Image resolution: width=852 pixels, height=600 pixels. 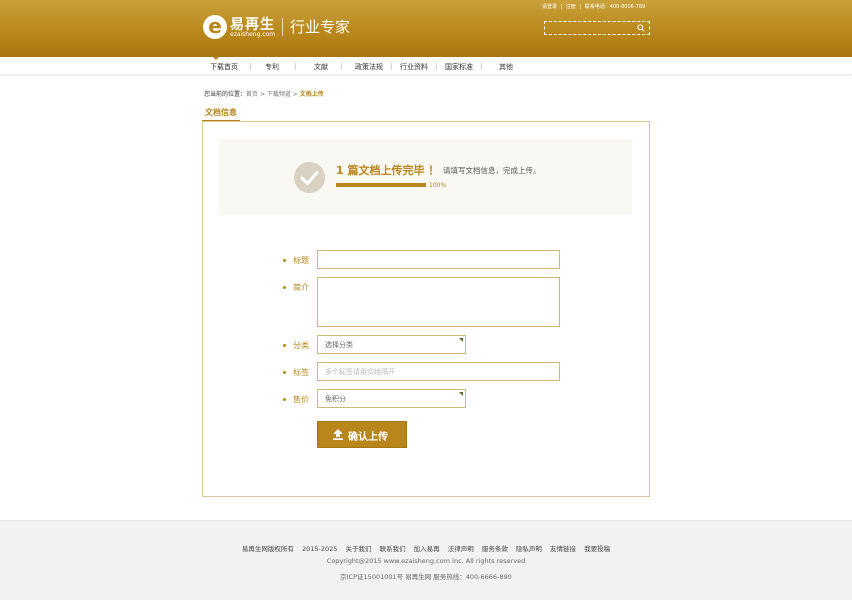 I want to click on footer-years: 2015-2025, so click(x=320, y=549).